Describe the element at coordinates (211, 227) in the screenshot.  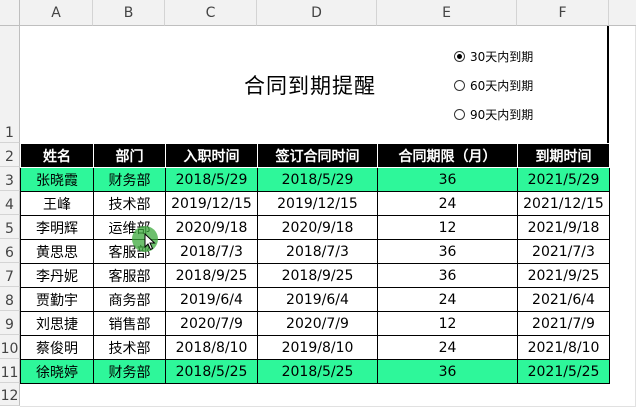
I see `cell-hire-date: 2020/9/18` at that location.